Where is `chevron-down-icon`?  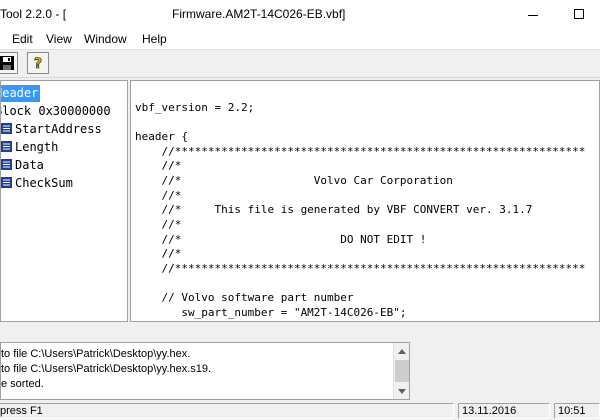
chevron-down-icon is located at coordinates (402, 391).